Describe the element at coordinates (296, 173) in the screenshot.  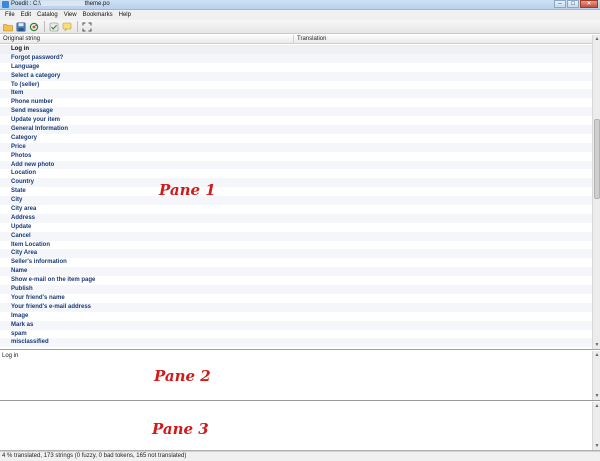
I see `string-row: Location` at that location.